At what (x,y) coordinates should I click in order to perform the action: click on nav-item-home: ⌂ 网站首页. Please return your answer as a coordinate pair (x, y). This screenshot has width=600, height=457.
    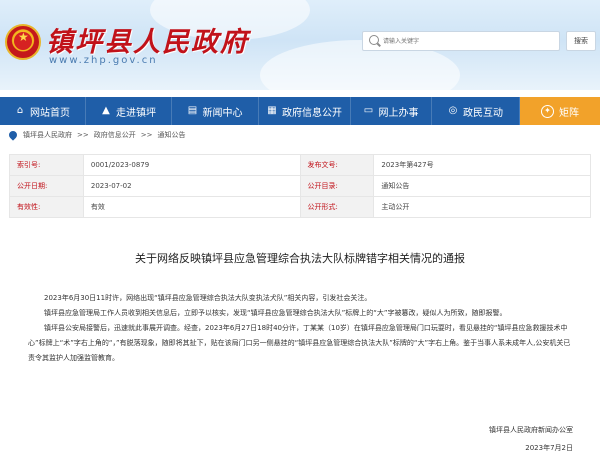
    Looking at the image, I should click on (43, 111).